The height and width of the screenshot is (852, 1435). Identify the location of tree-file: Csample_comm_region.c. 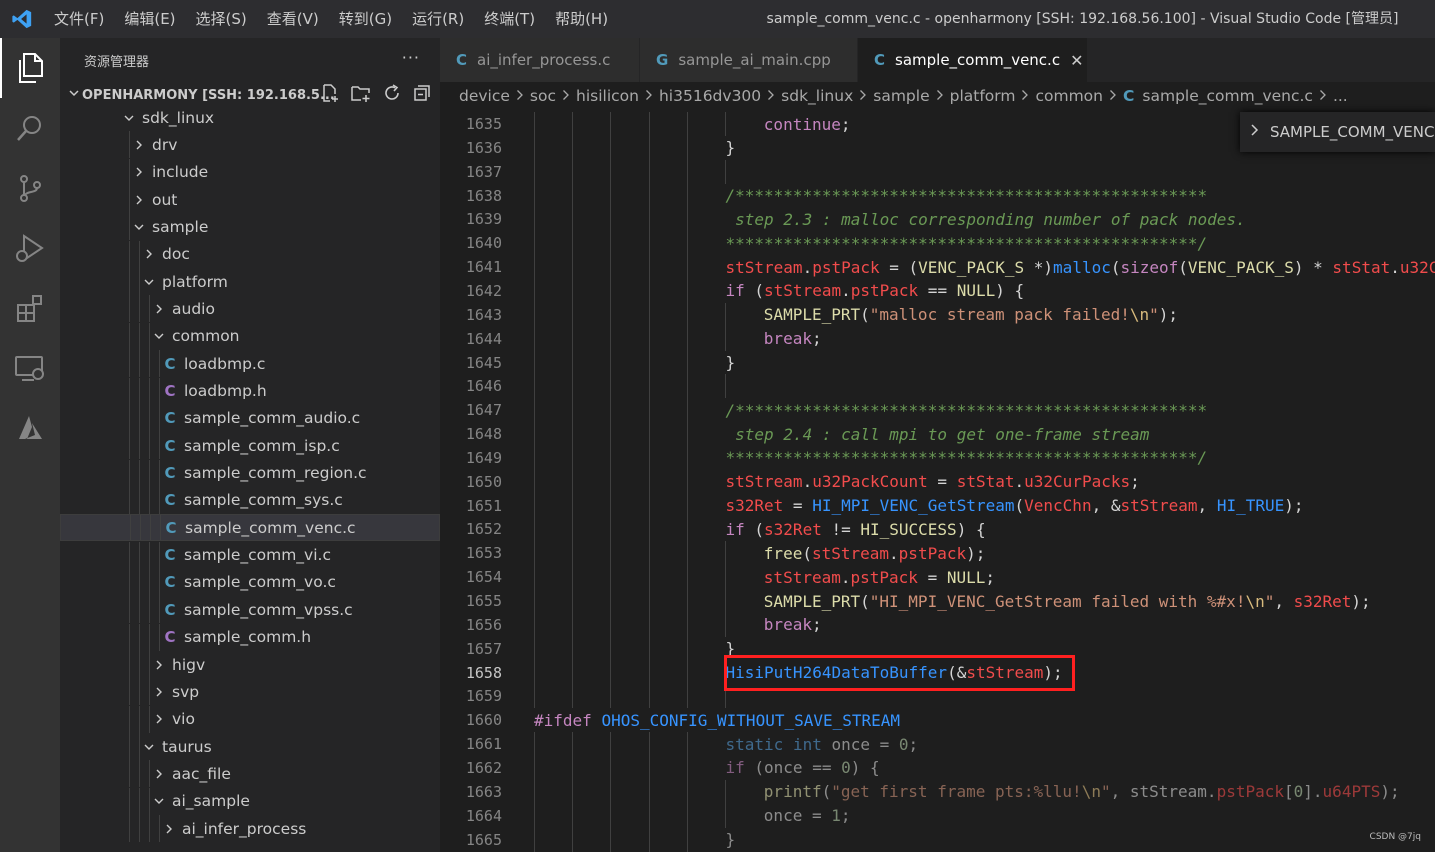
(250, 473).